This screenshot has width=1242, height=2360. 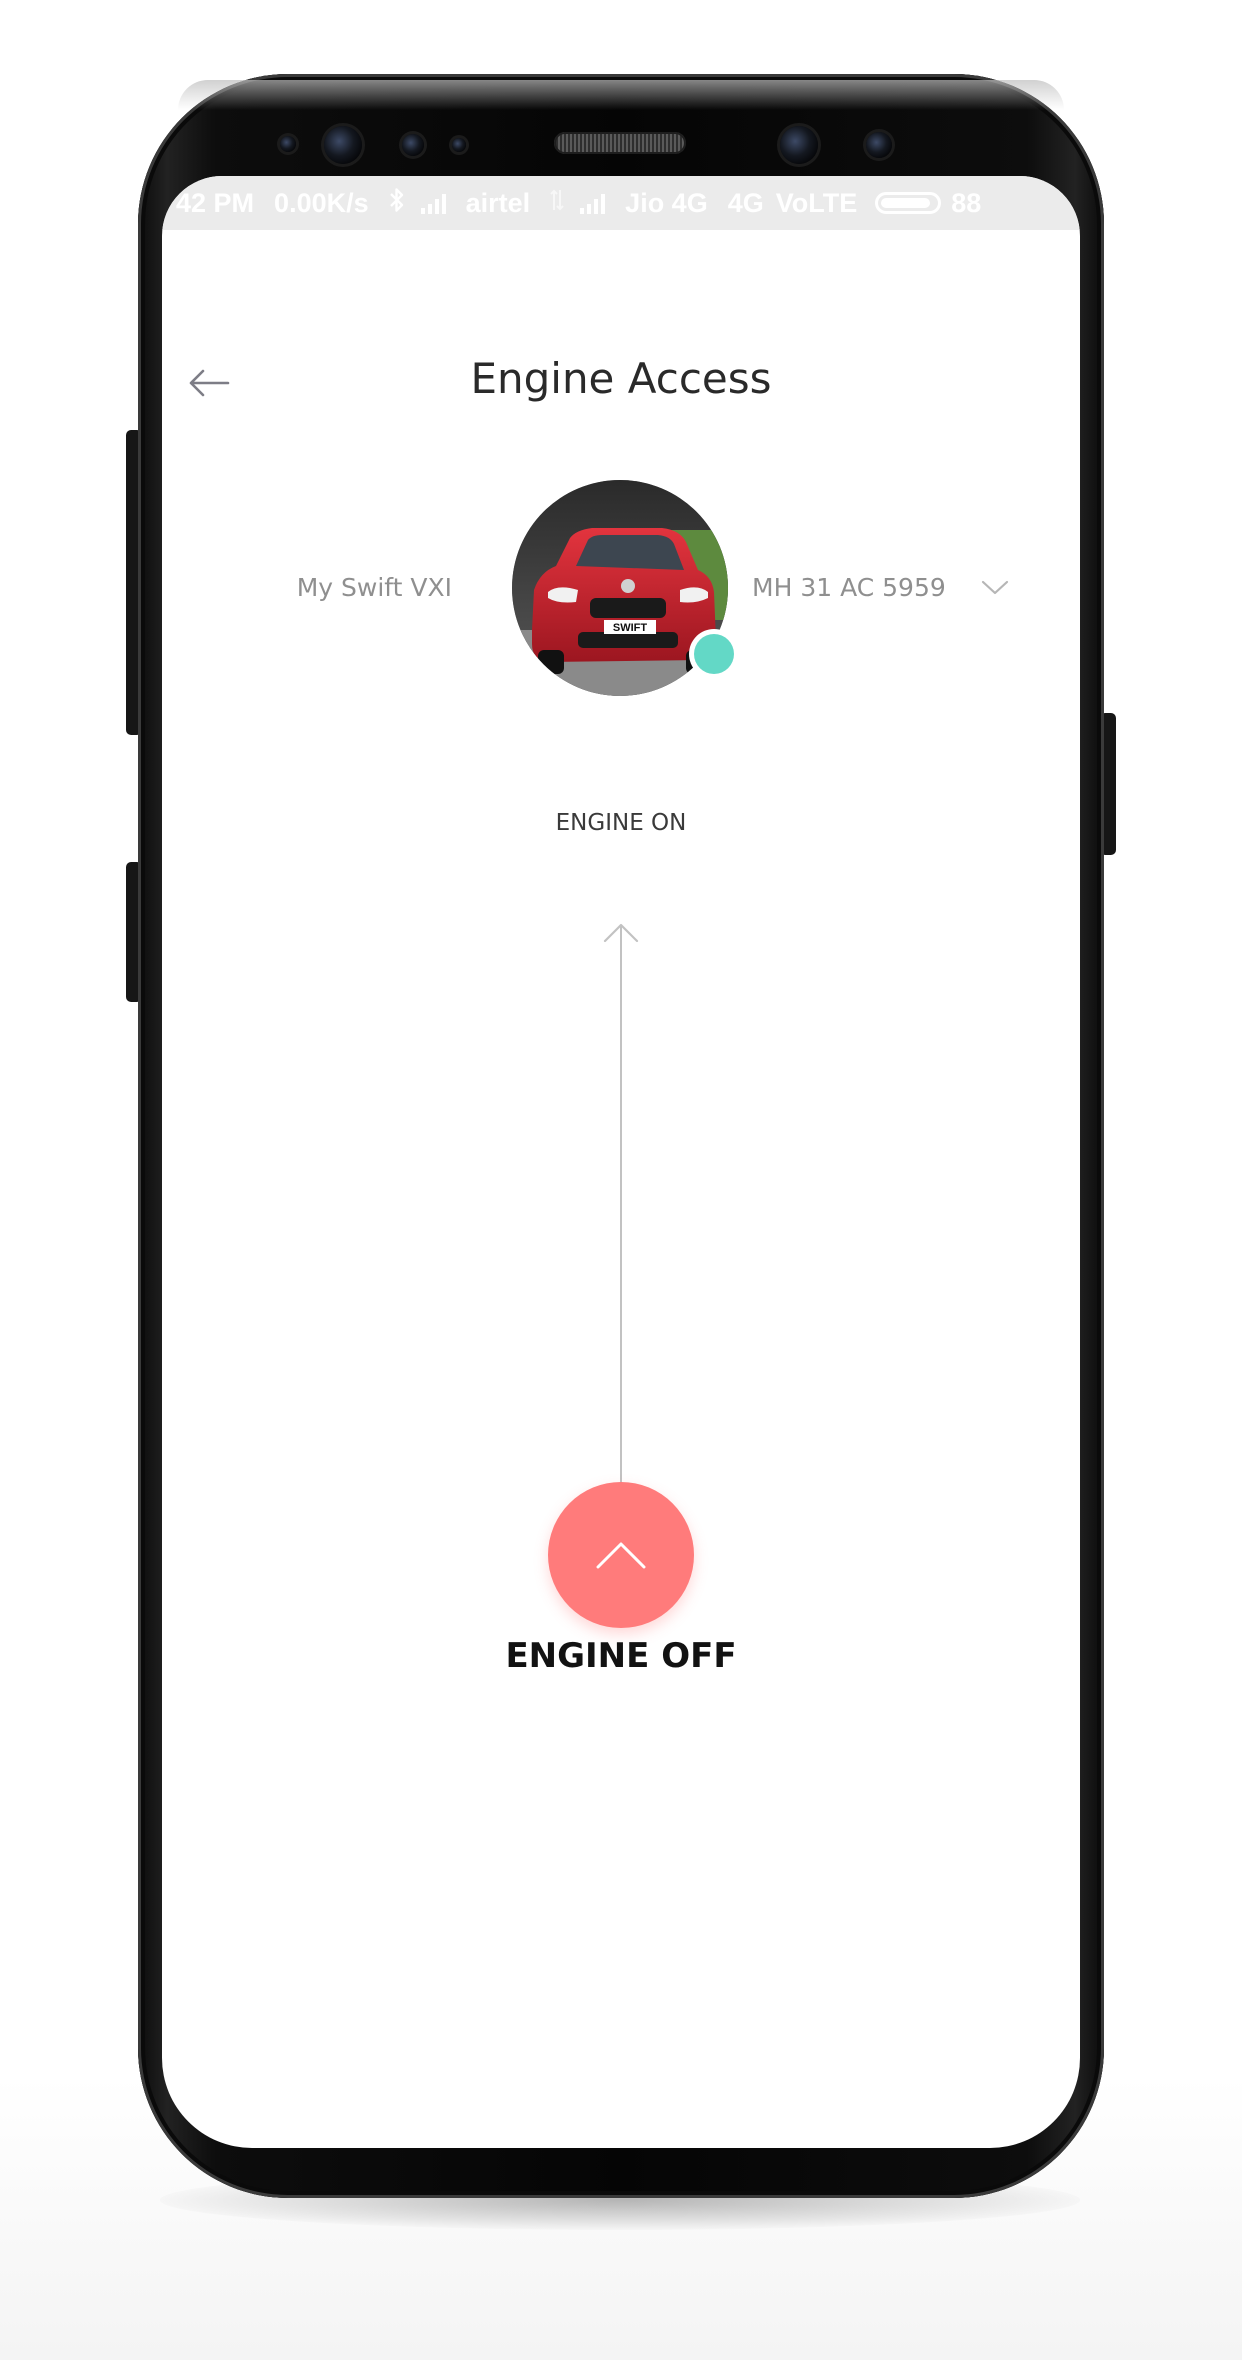 I want to click on frame-highlight, so click(x=621, y=95).